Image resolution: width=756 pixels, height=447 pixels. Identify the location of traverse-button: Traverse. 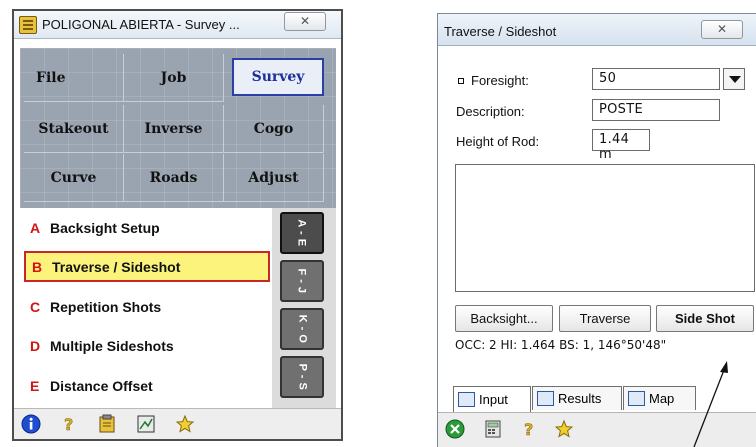
(605, 318).